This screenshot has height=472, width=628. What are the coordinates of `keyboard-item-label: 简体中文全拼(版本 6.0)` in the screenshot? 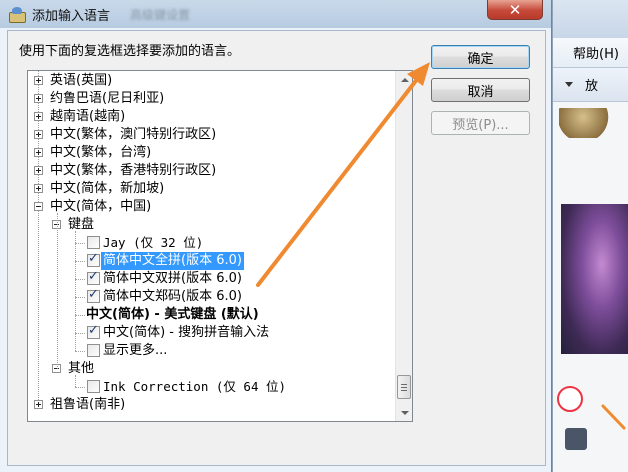 It's located at (172, 261).